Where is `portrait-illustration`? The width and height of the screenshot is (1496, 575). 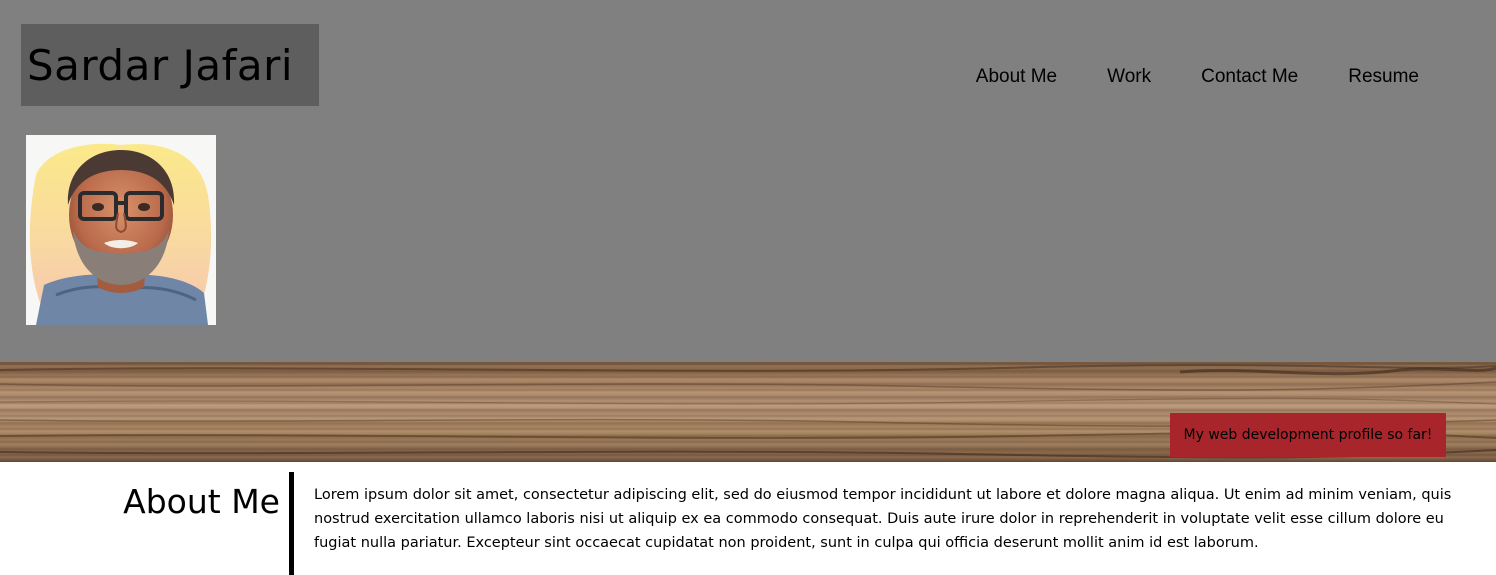
portrait-illustration is located at coordinates (121, 230).